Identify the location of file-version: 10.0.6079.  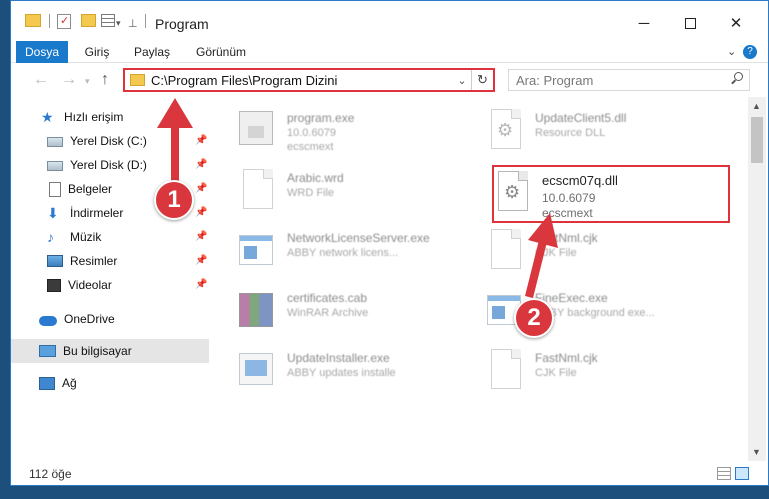
(569, 198).